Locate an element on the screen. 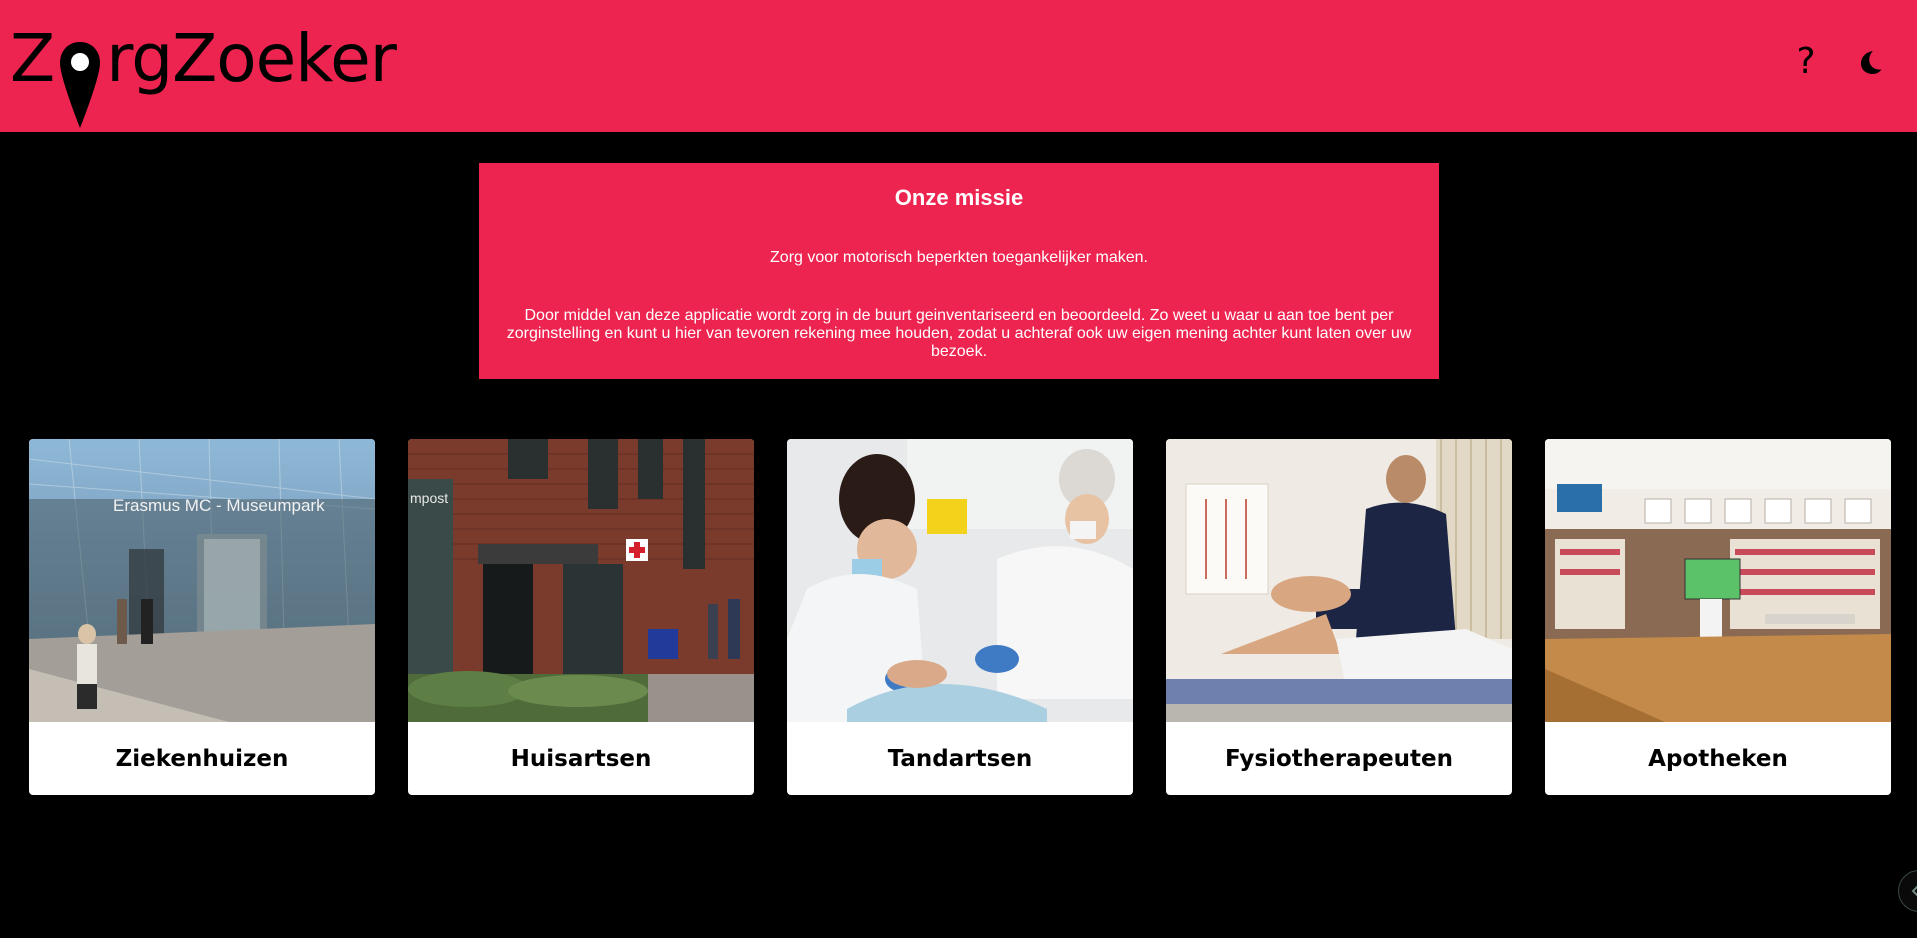 The width and height of the screenshot is (1917, 938). hospital-sign-text: Erasmus MC - Museumpark is located at coordinates (219, 505).